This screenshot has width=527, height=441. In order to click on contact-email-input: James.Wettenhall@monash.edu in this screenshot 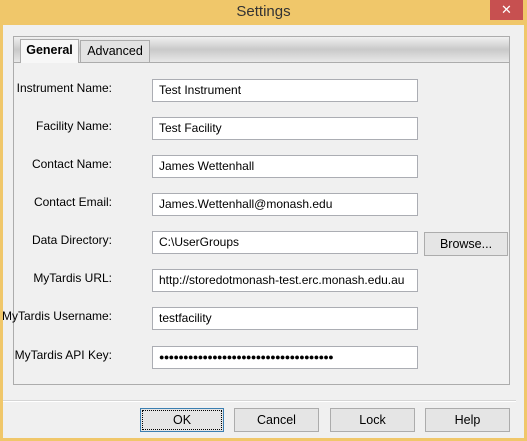, I will do `click(285, 204)`.